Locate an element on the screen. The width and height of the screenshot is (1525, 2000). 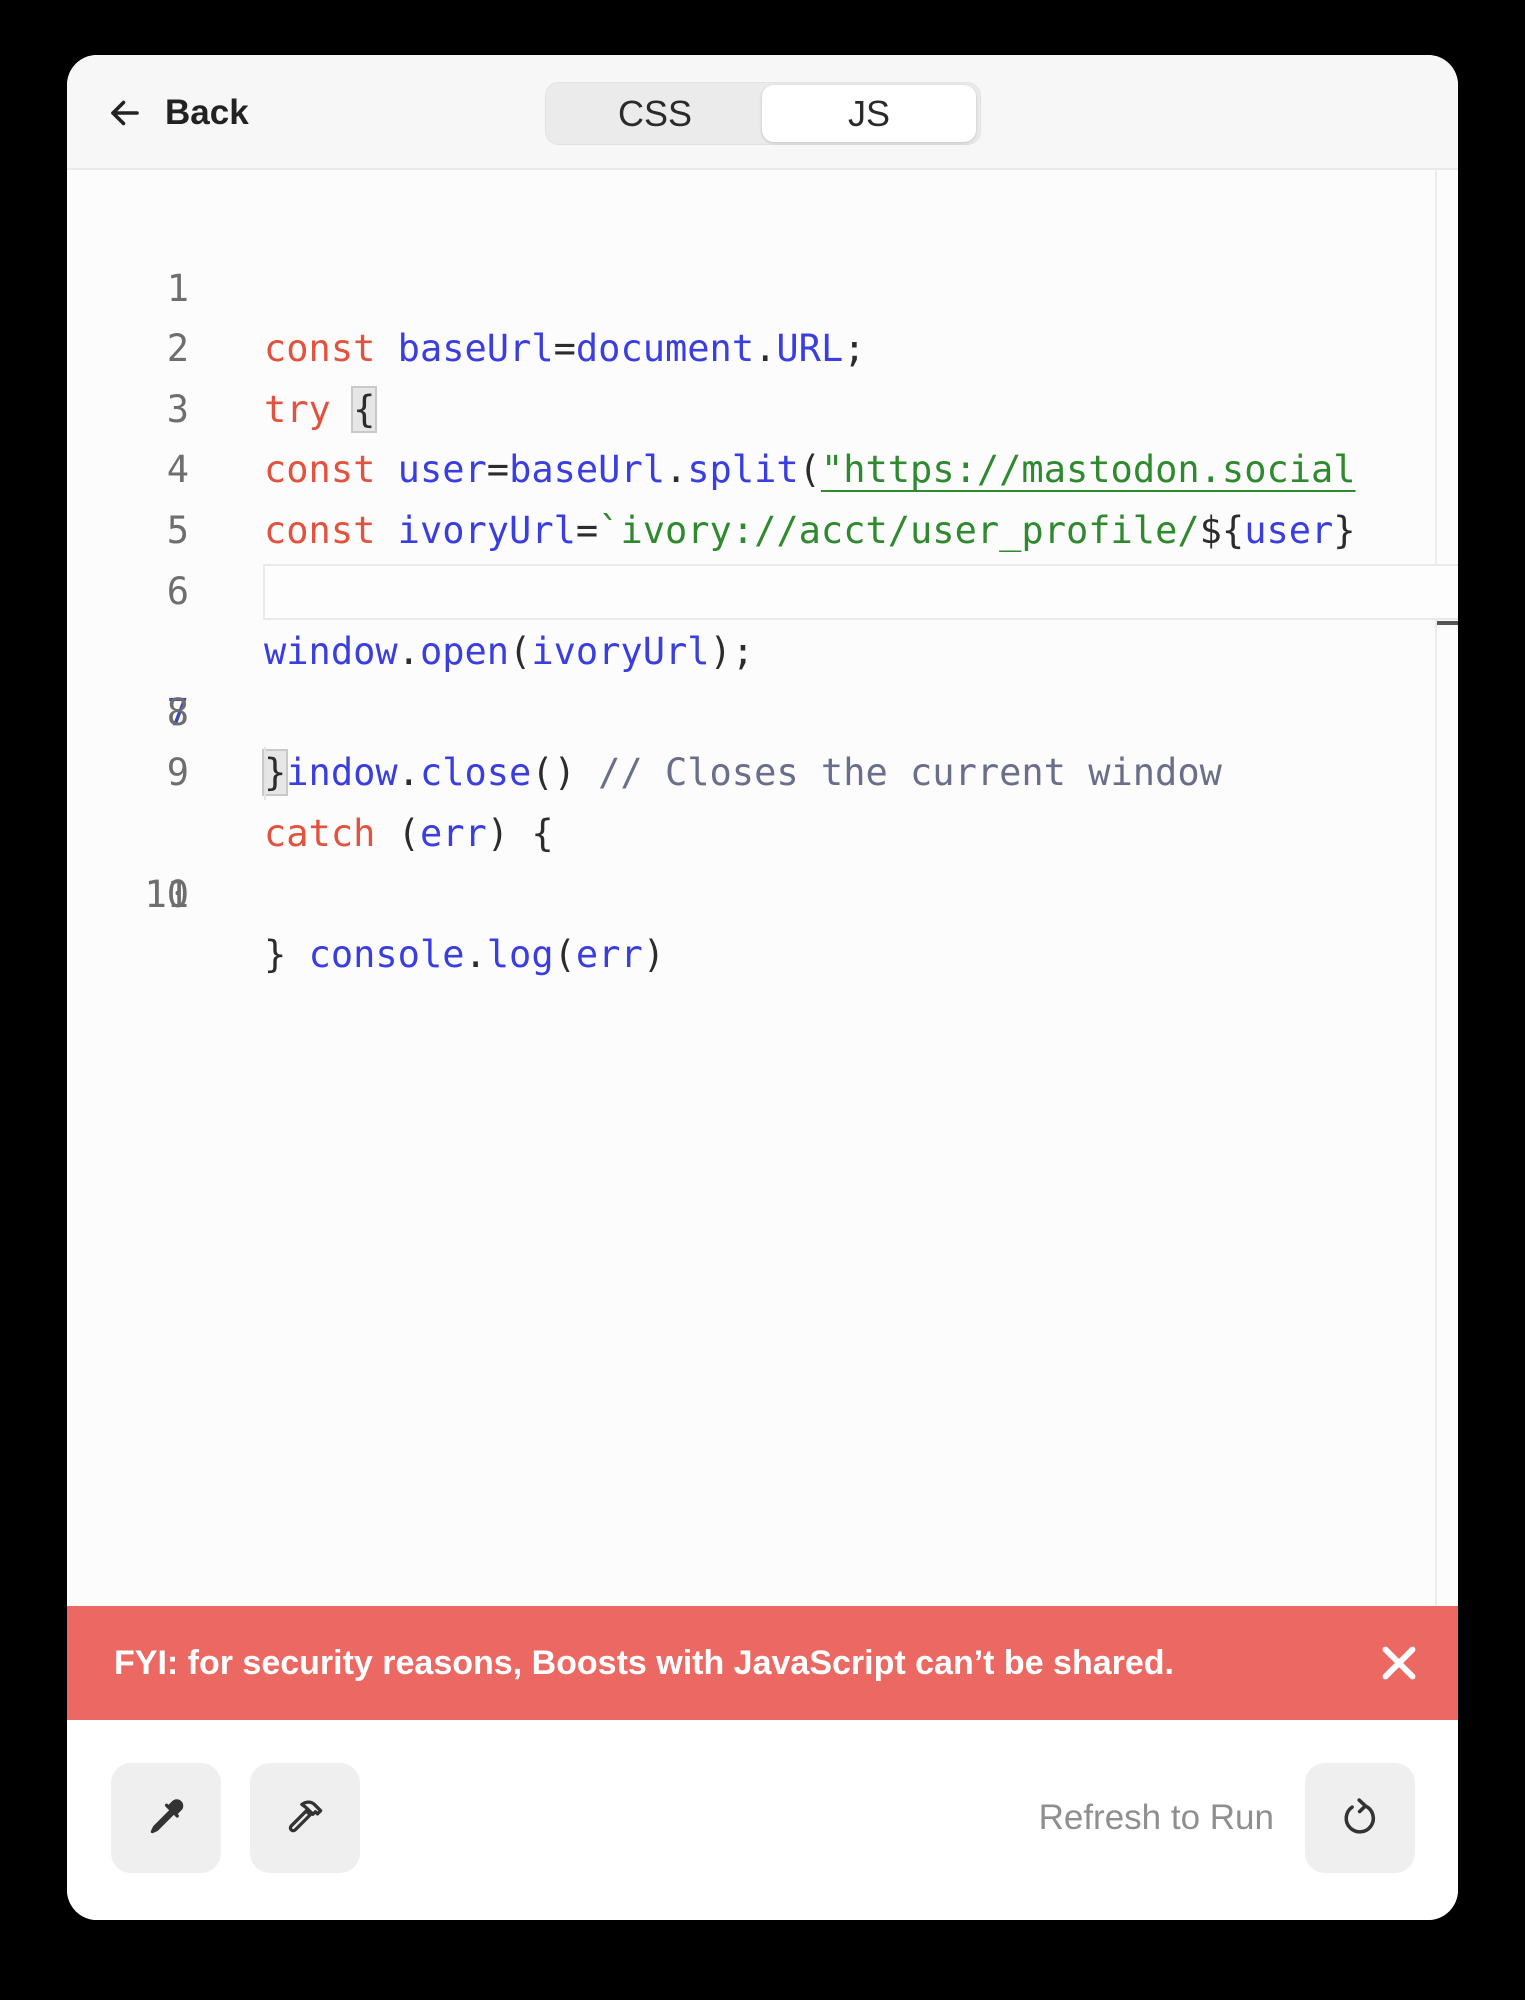
close-icon is located at coordinates (1399, 1663).